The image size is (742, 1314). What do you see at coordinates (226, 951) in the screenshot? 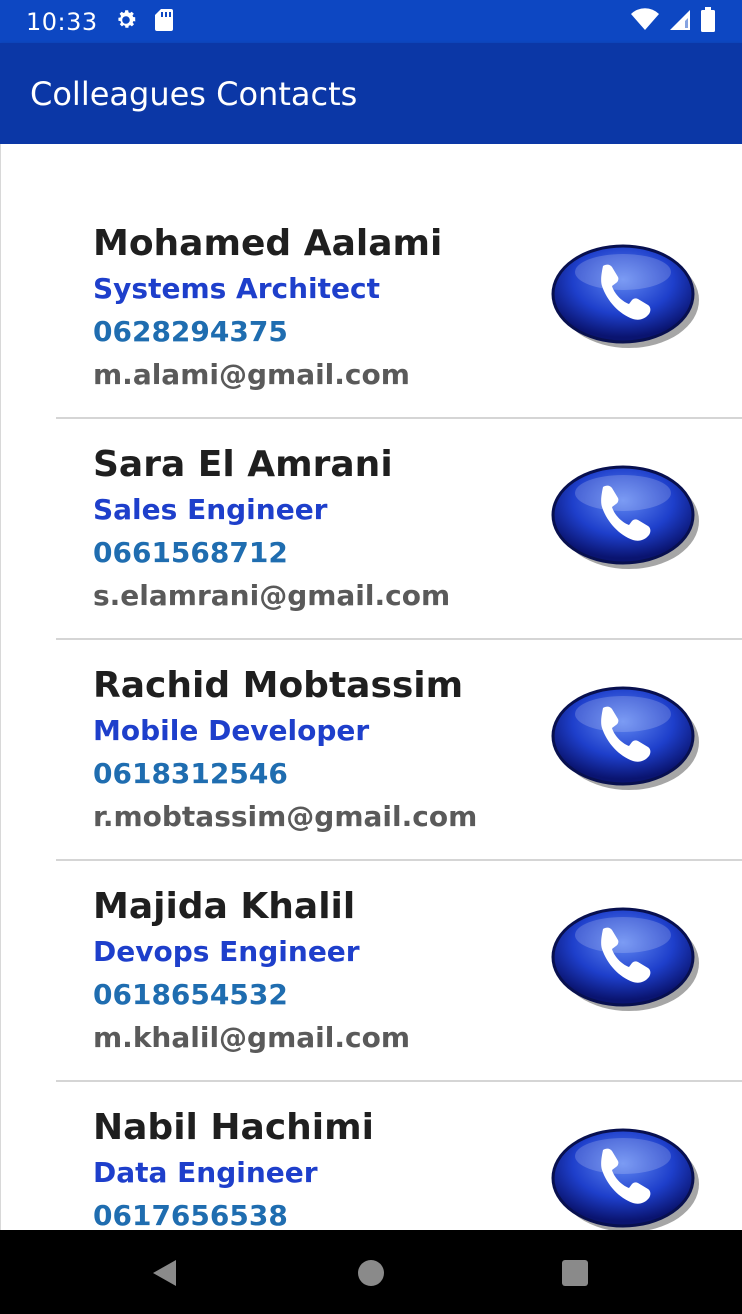
I see `contact-job-title: Devops Engineer` at bounding box center [226, 951].